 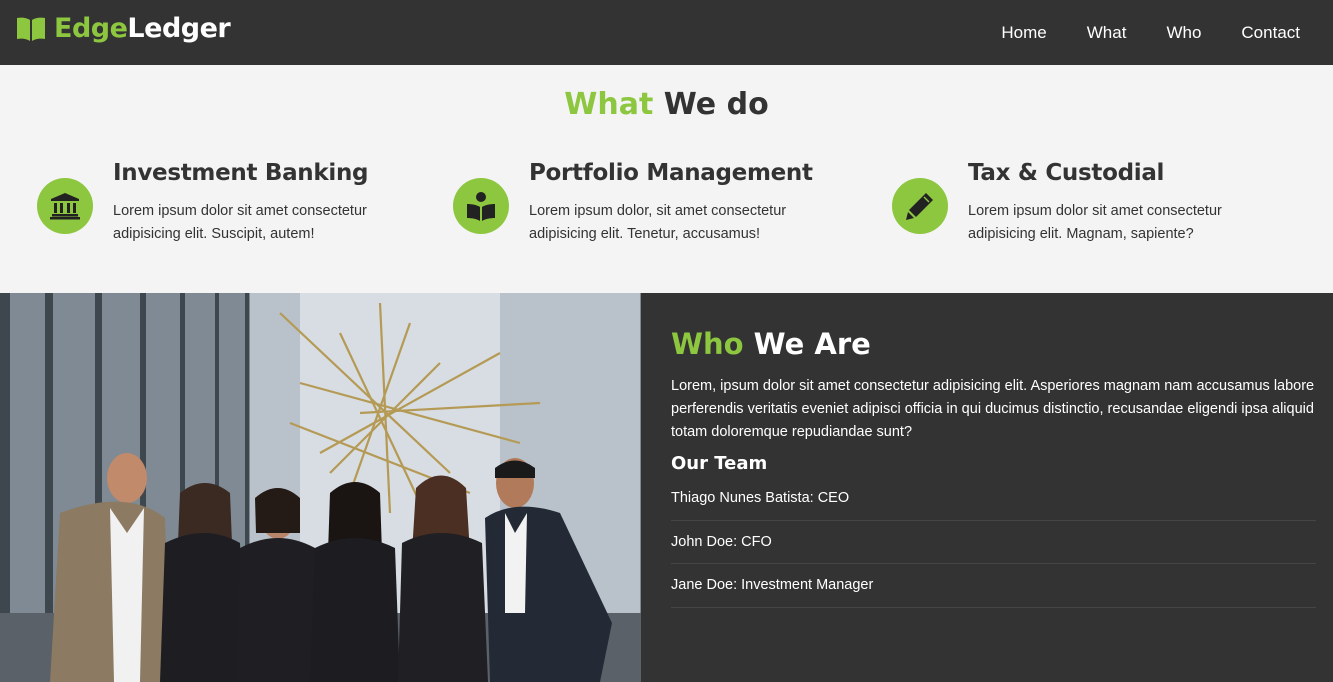 I want to click on who-section-title: Who We Are, so click(x=771, y=344).